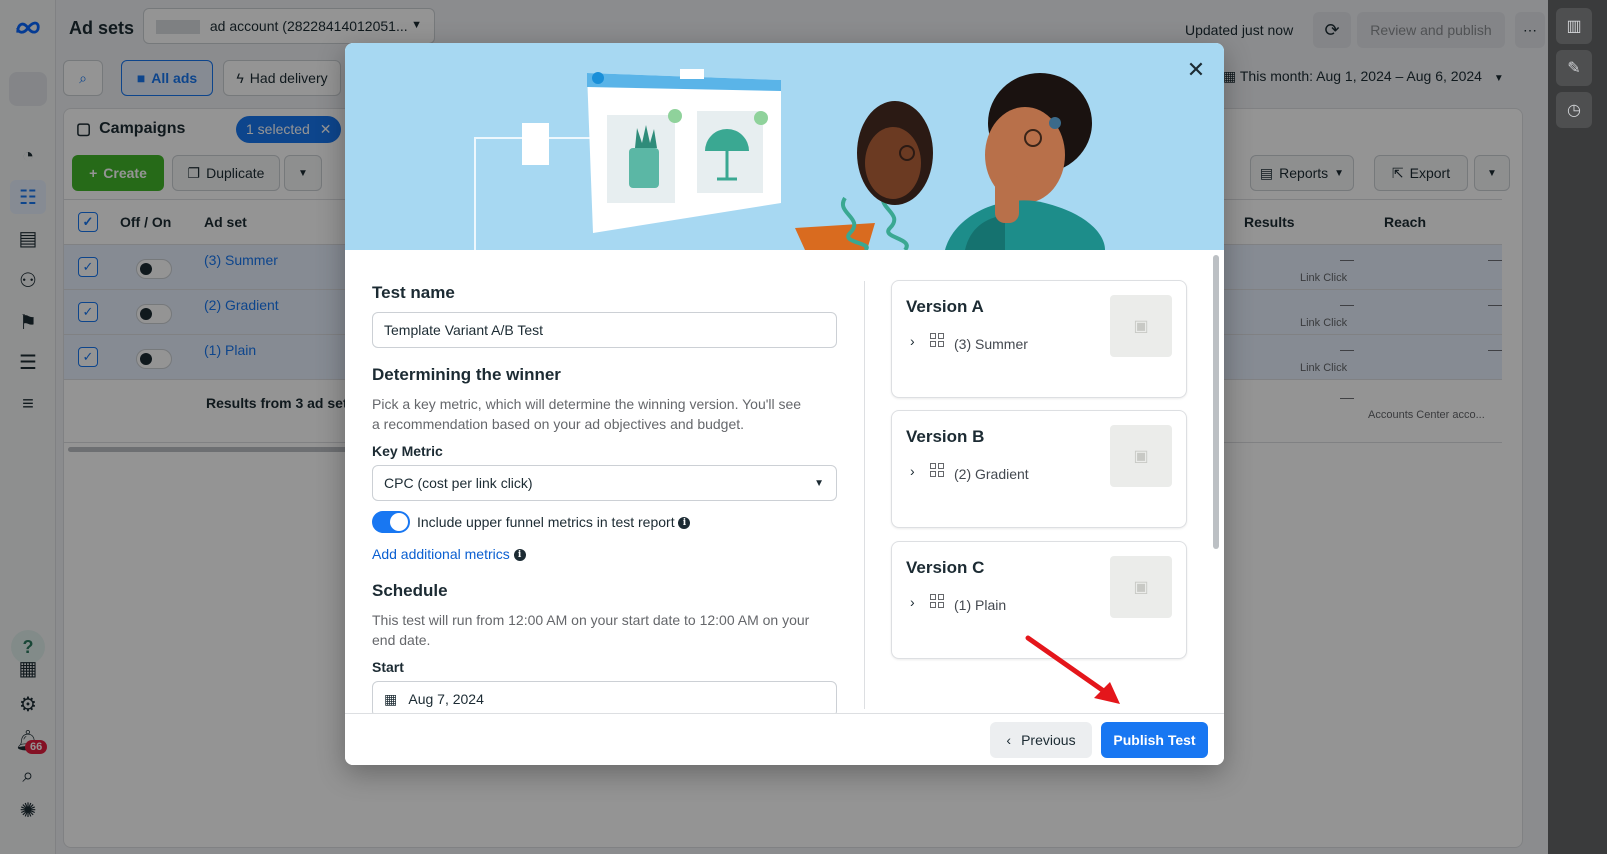 The height and width of the screenshot is (854, 1607). What do you see at coordinates (945, 306) in the screenshot?
I see `version-title: Version A` at bounding box center [945, 306].